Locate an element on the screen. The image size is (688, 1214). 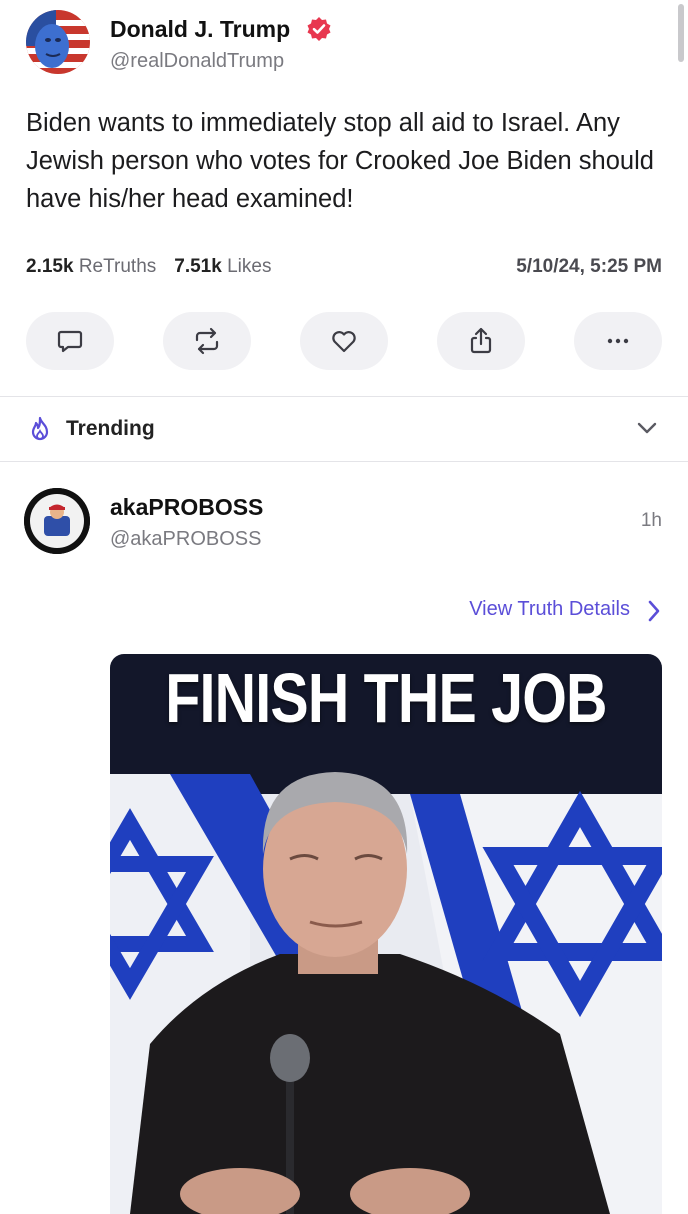
more-icon is located at coordinates (618, 341).